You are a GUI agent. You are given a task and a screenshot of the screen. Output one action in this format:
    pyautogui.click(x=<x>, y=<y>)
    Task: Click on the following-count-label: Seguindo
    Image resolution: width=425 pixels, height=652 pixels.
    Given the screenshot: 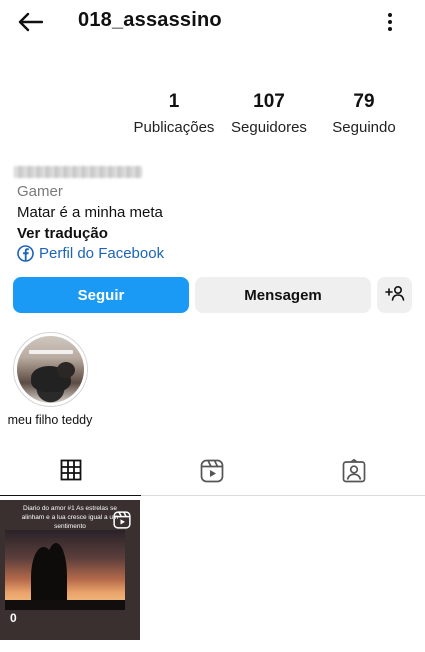 What is the action you would take?
    pyautogui.click(x=364, y=127)
    